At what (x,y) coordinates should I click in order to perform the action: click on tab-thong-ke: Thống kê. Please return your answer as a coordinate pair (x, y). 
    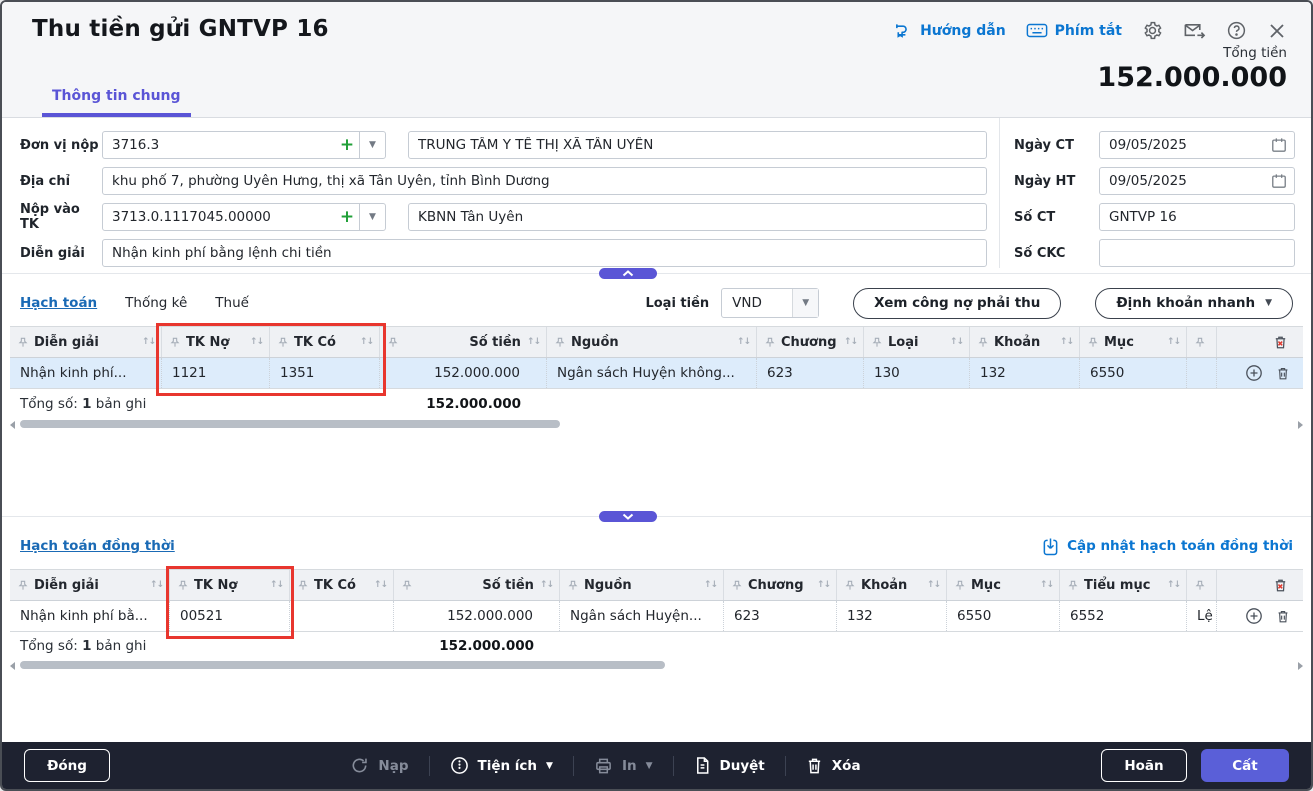
    Looking at the image, I should click on (156, 303).